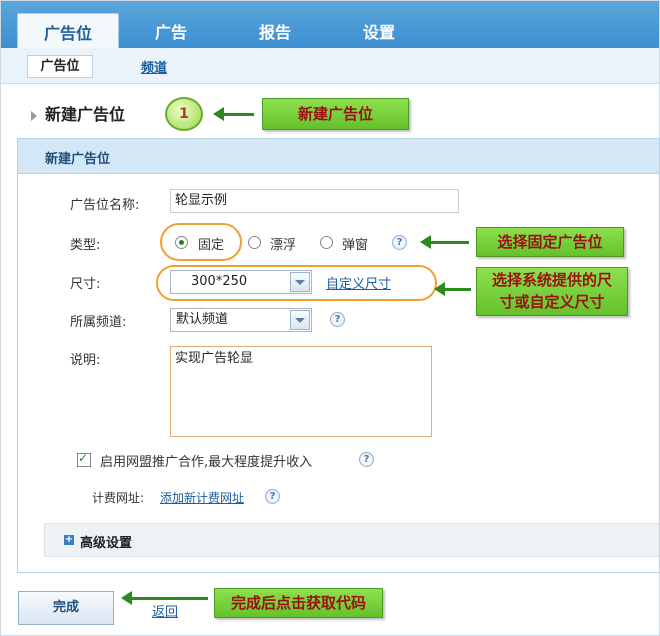 Image resolution: width=660 pixels, height=636 pixels. I want to click on top-nav: 广告位 广告 报告 设置, so click(330, 25).